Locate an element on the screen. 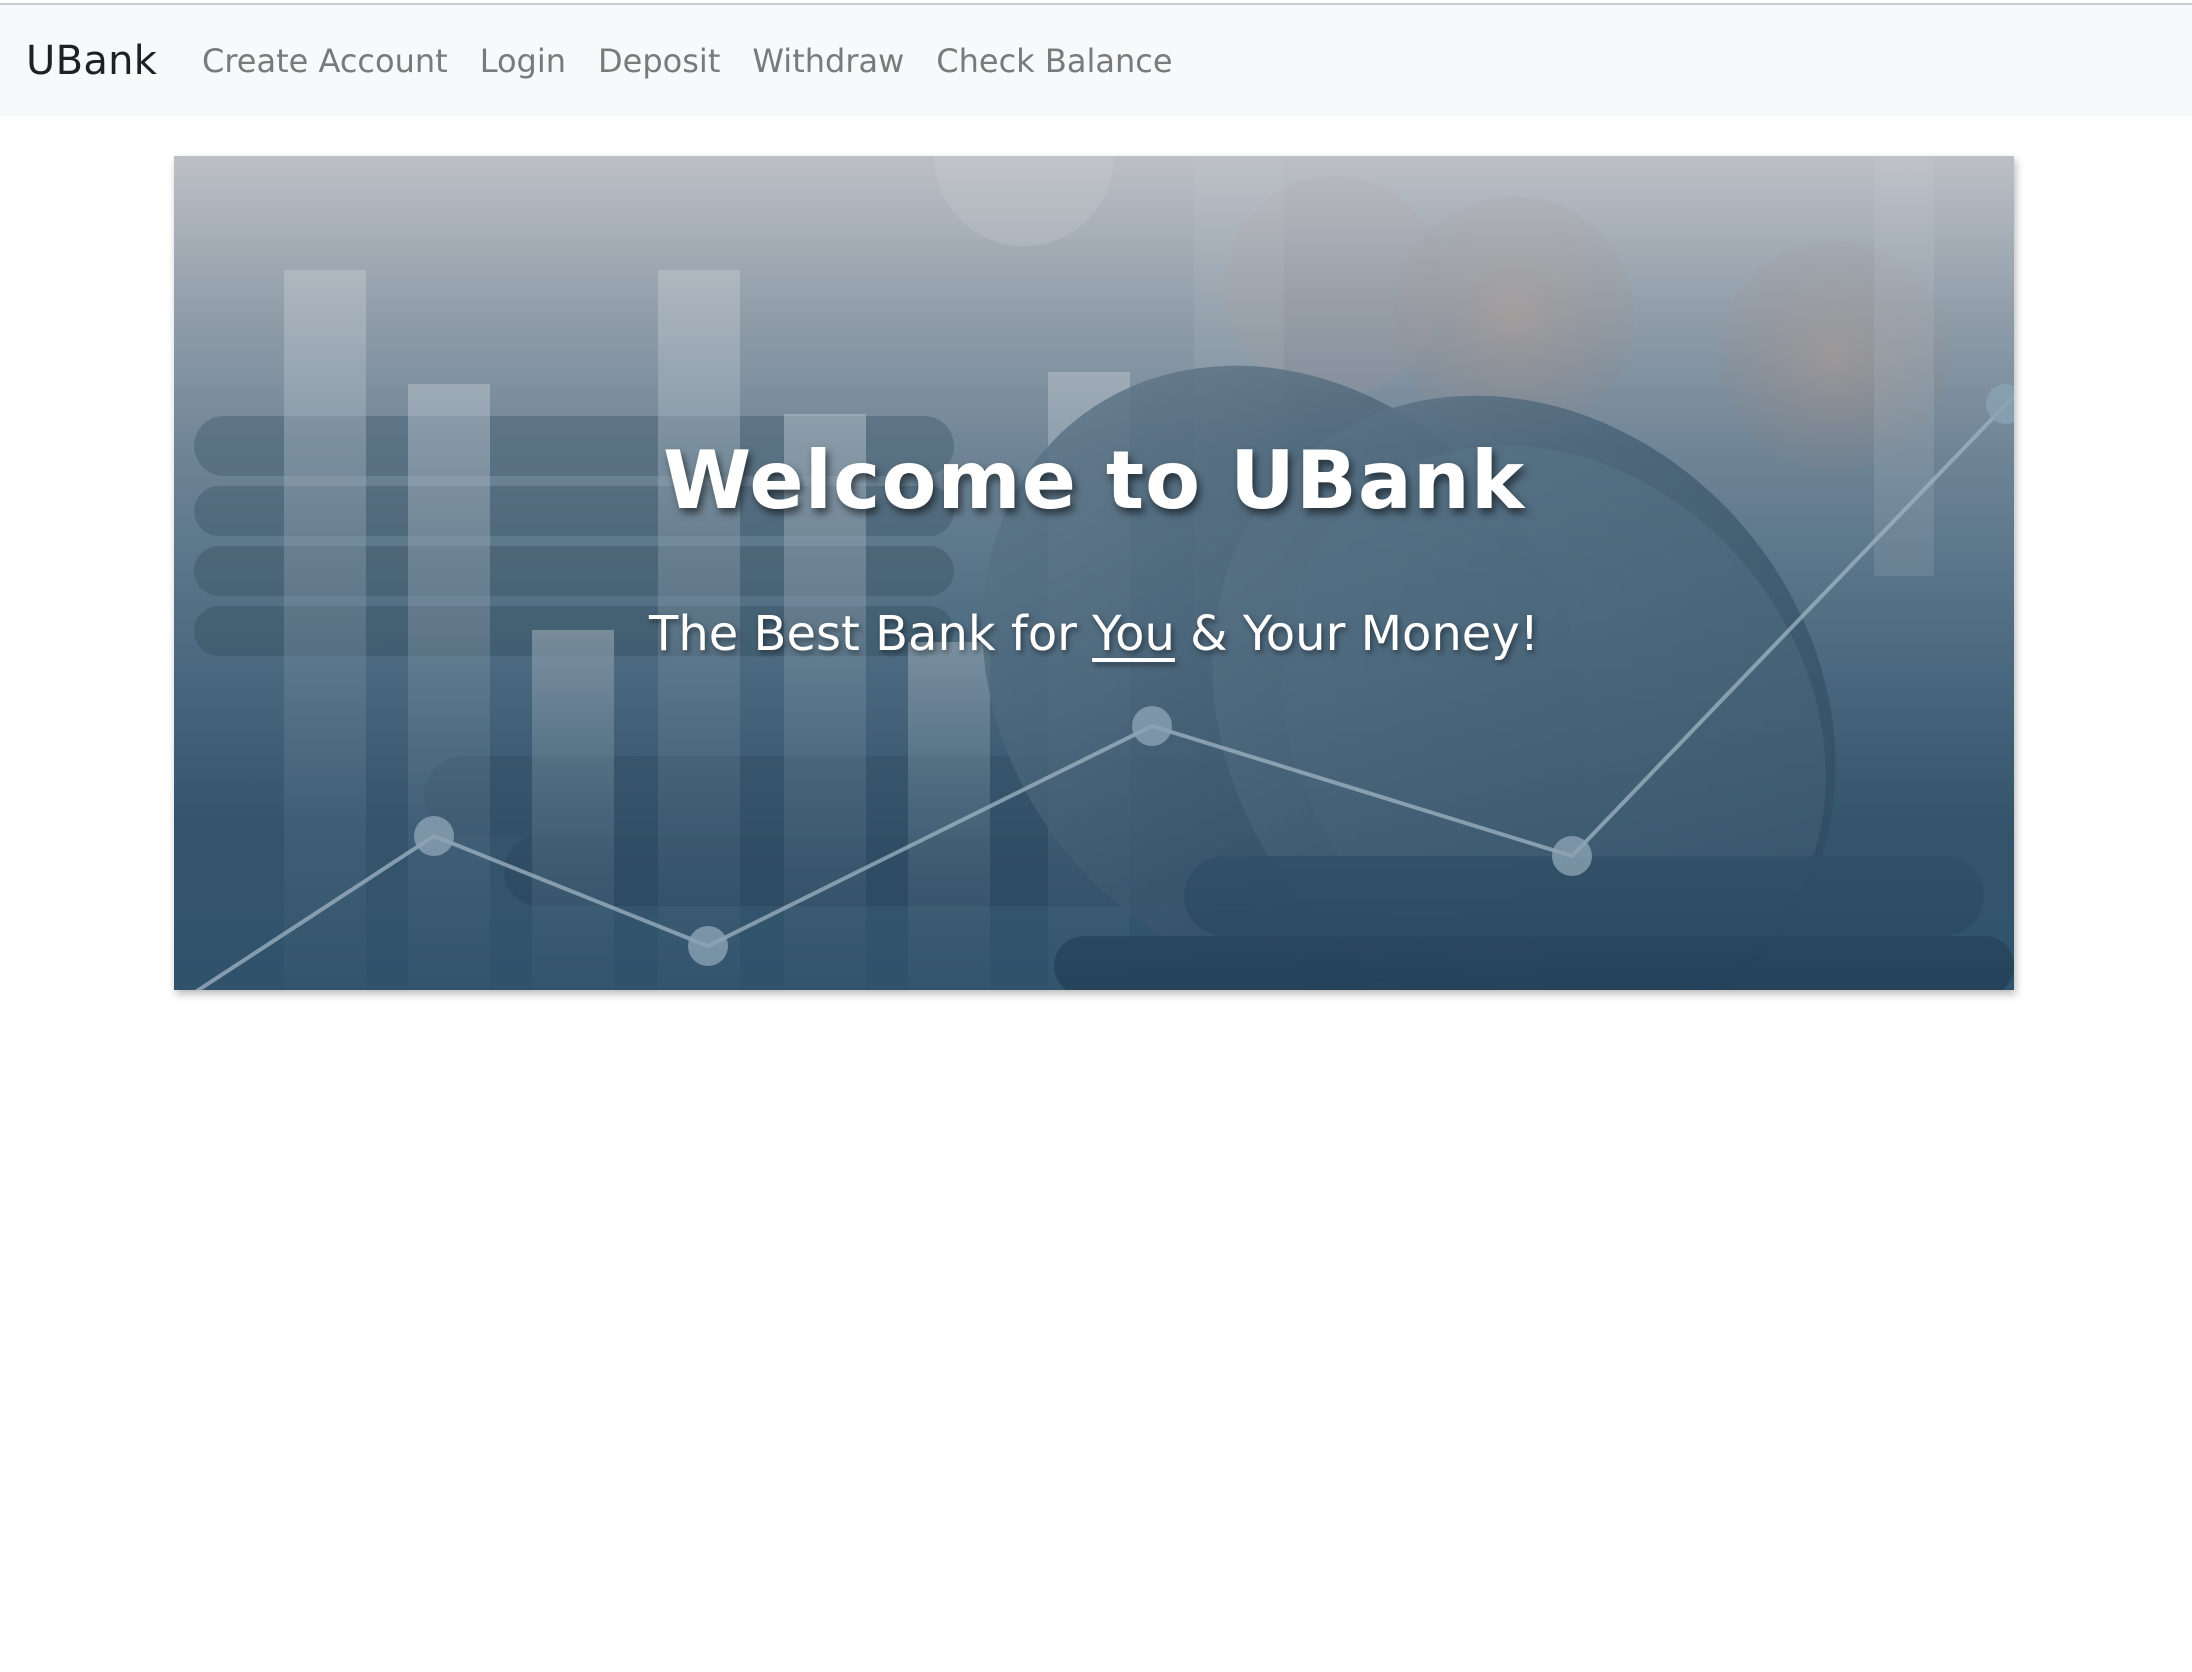 The height and width of the screenshot is (1672, 2192). nav-link-check-balance: Check Balance is located at coordinates (1054, 61).